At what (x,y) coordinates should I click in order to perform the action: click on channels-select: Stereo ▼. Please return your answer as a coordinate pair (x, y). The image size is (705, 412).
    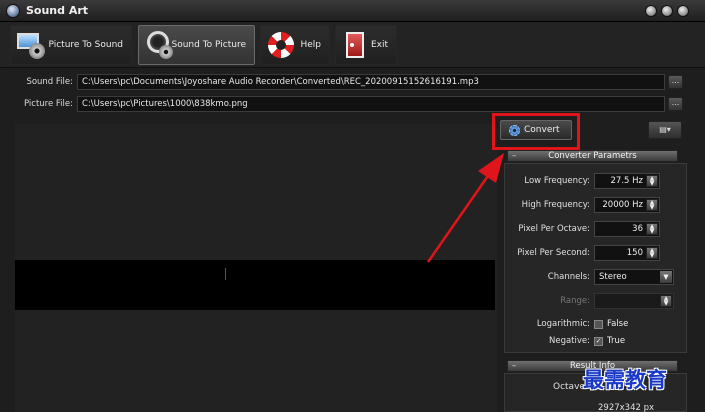
    Looking at the image, I should click on (634, 277).